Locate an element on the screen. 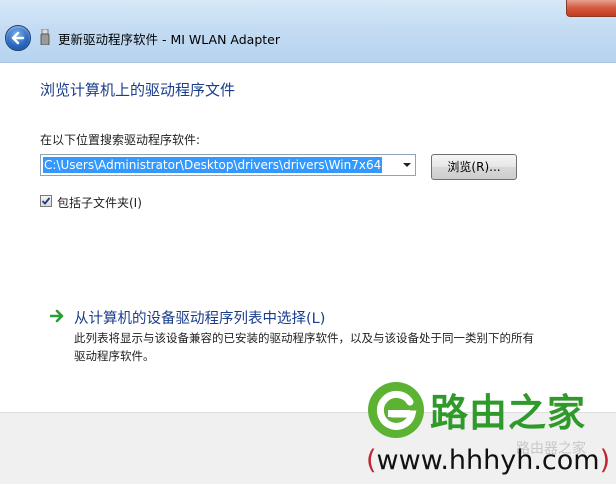  watermark-logo-text: 路由之家 is located at coordinates (508, 413).